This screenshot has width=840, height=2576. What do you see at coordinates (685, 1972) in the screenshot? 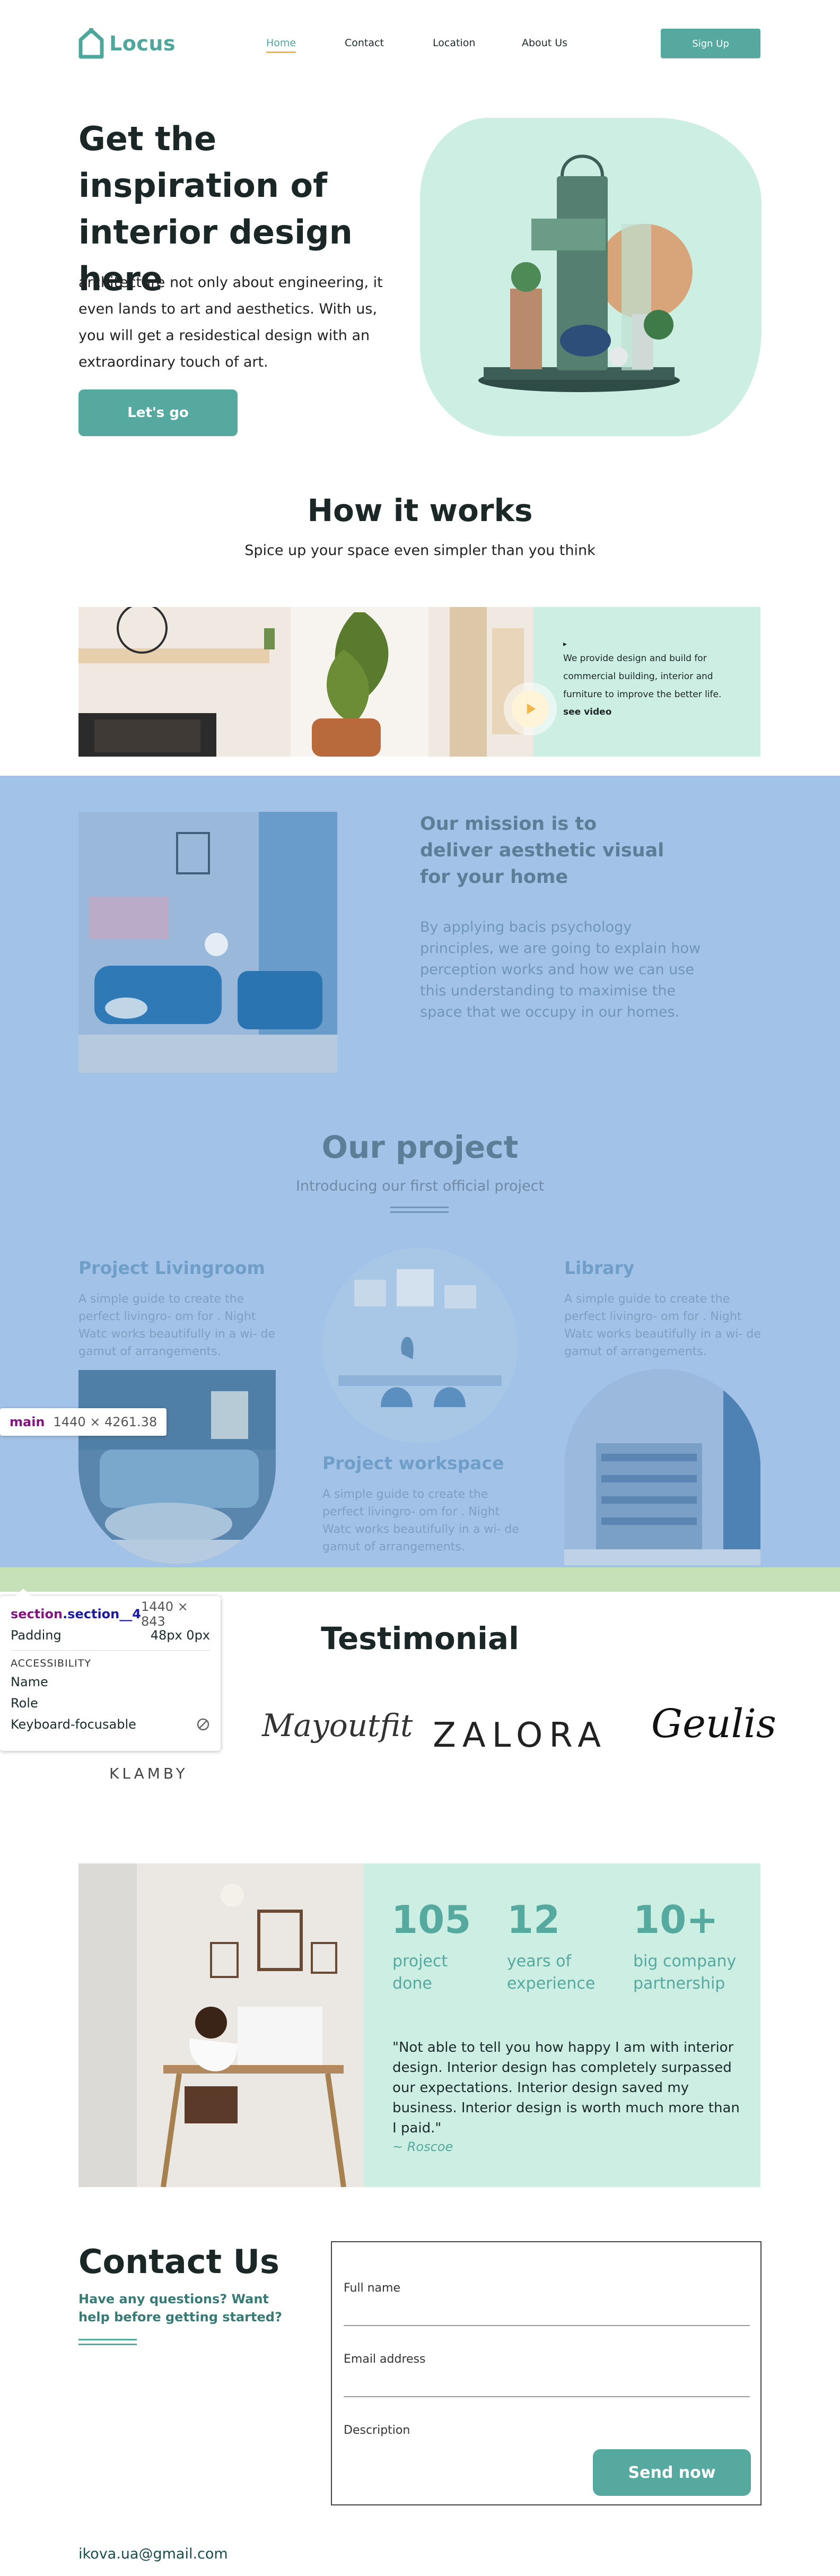
I see `stat-partners-label: big company partnership` at bounding box center [685, 1972].